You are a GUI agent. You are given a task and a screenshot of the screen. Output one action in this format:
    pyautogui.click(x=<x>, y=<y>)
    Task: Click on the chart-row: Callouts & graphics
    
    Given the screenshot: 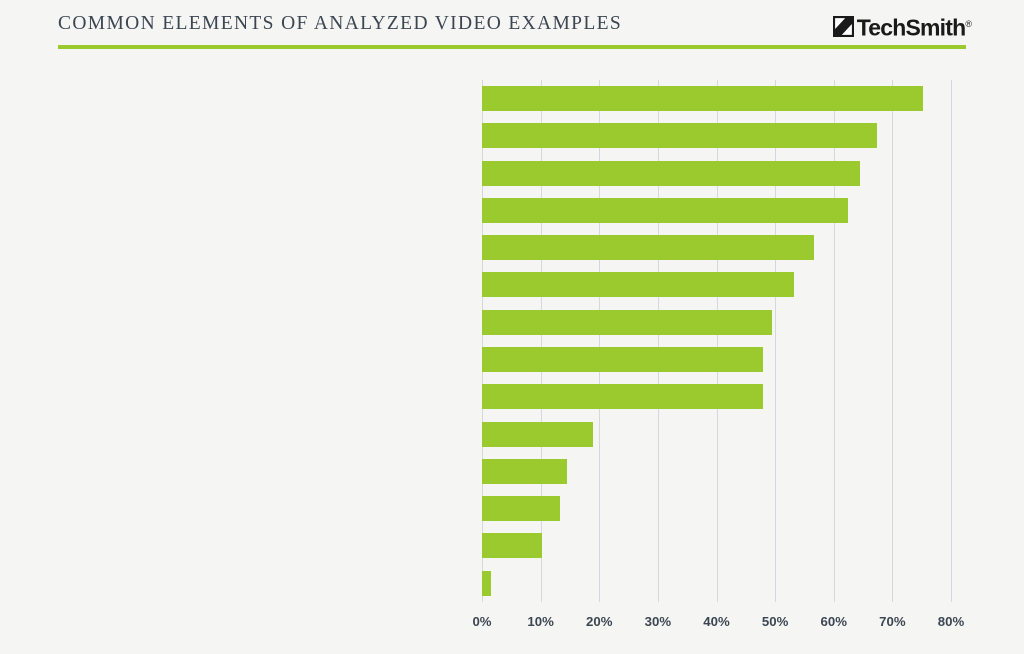 What is the action you would take?
    pyautogui.click(x=716, y=471)
    